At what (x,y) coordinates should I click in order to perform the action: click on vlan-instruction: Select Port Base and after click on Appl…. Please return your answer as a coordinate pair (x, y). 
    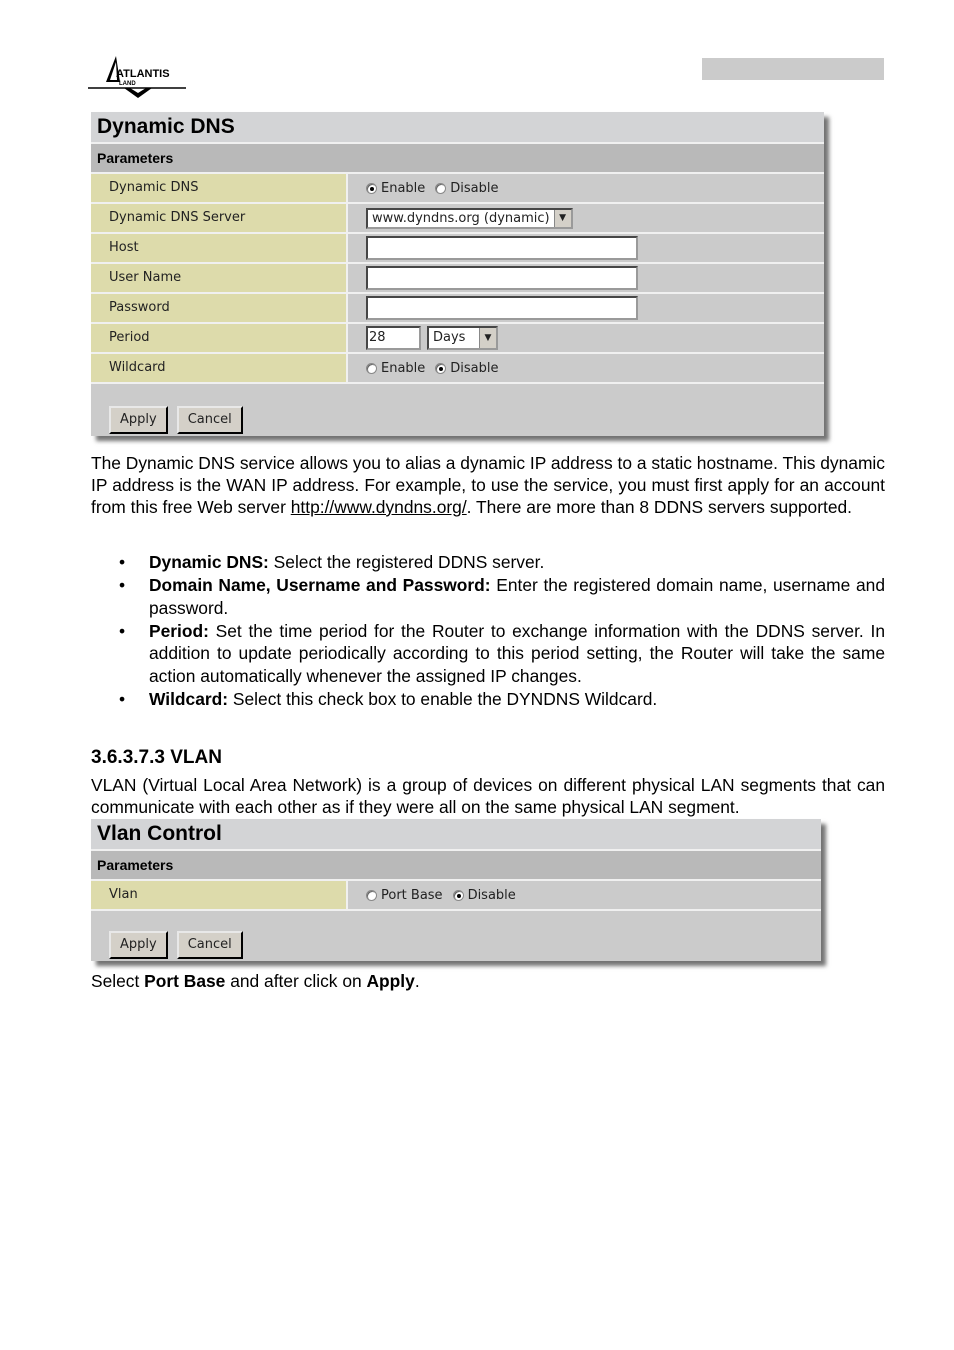
    Looking at the image, I should click on (255, 981).